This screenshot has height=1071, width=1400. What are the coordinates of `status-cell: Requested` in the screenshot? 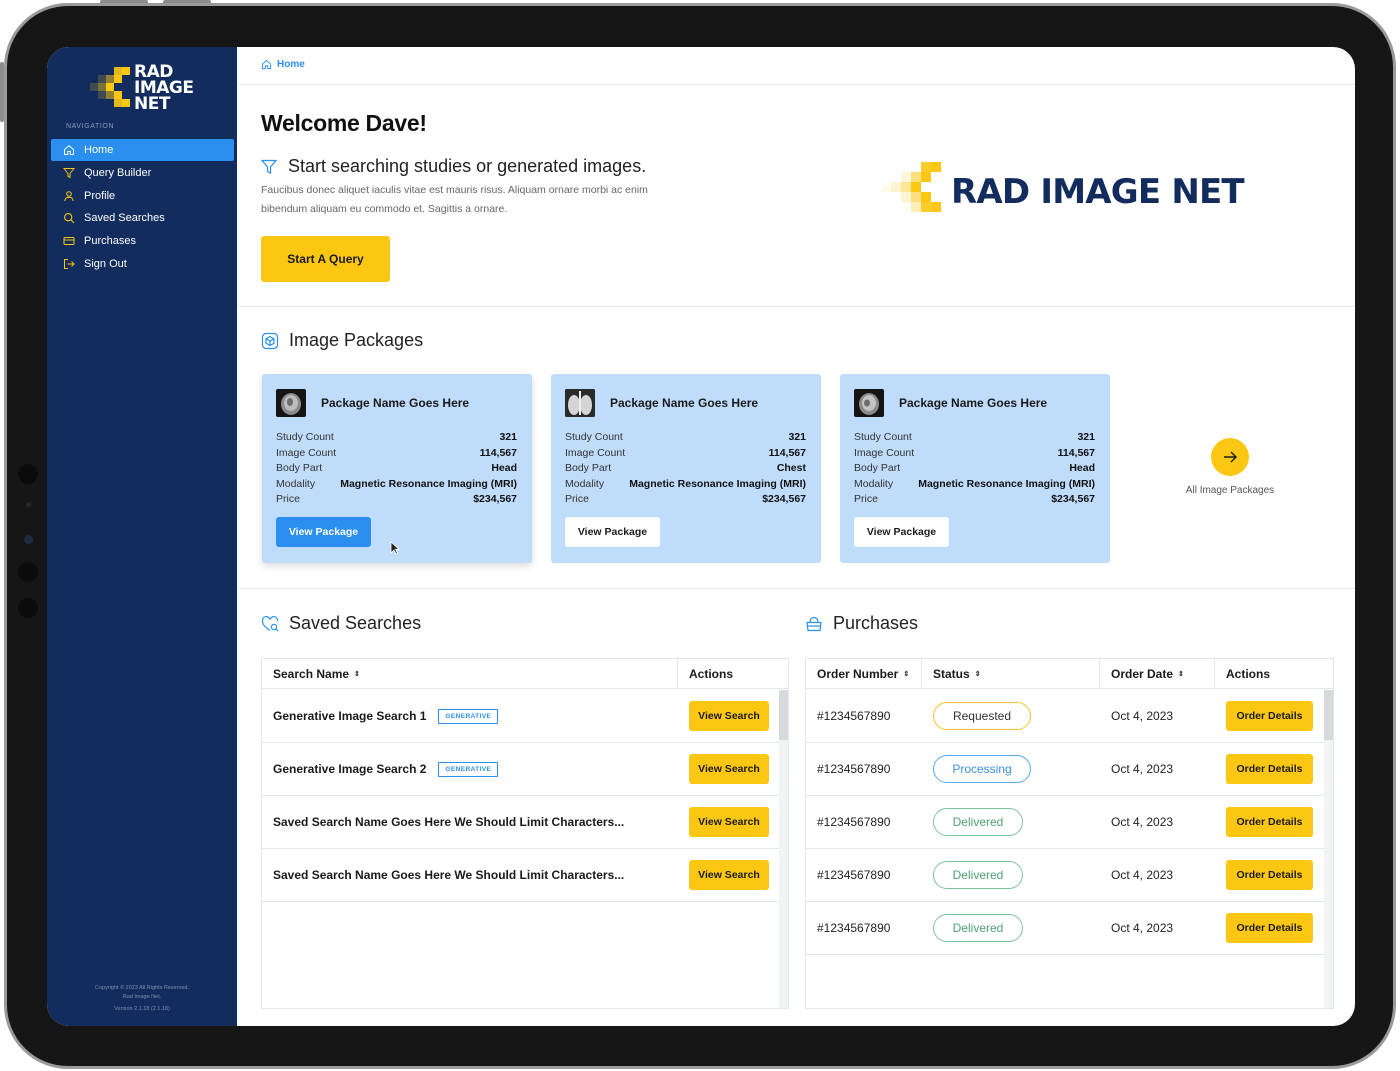 It's located at (1011, 716).